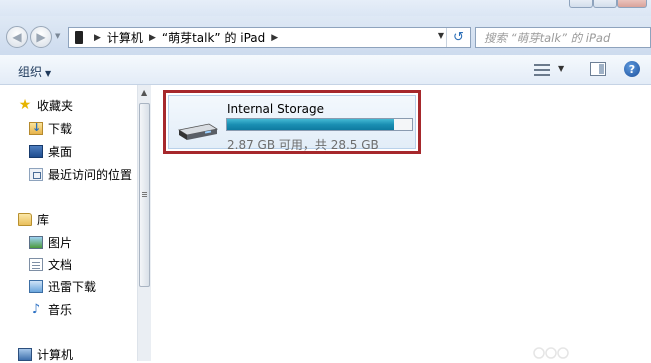  Describe the element at coordinates (269, 37) in the screenshot. I see `address-bar: ▶ 计算机 ▶ “萌芽talk” 的 iPad ▶ ▼ ↺` at that location.